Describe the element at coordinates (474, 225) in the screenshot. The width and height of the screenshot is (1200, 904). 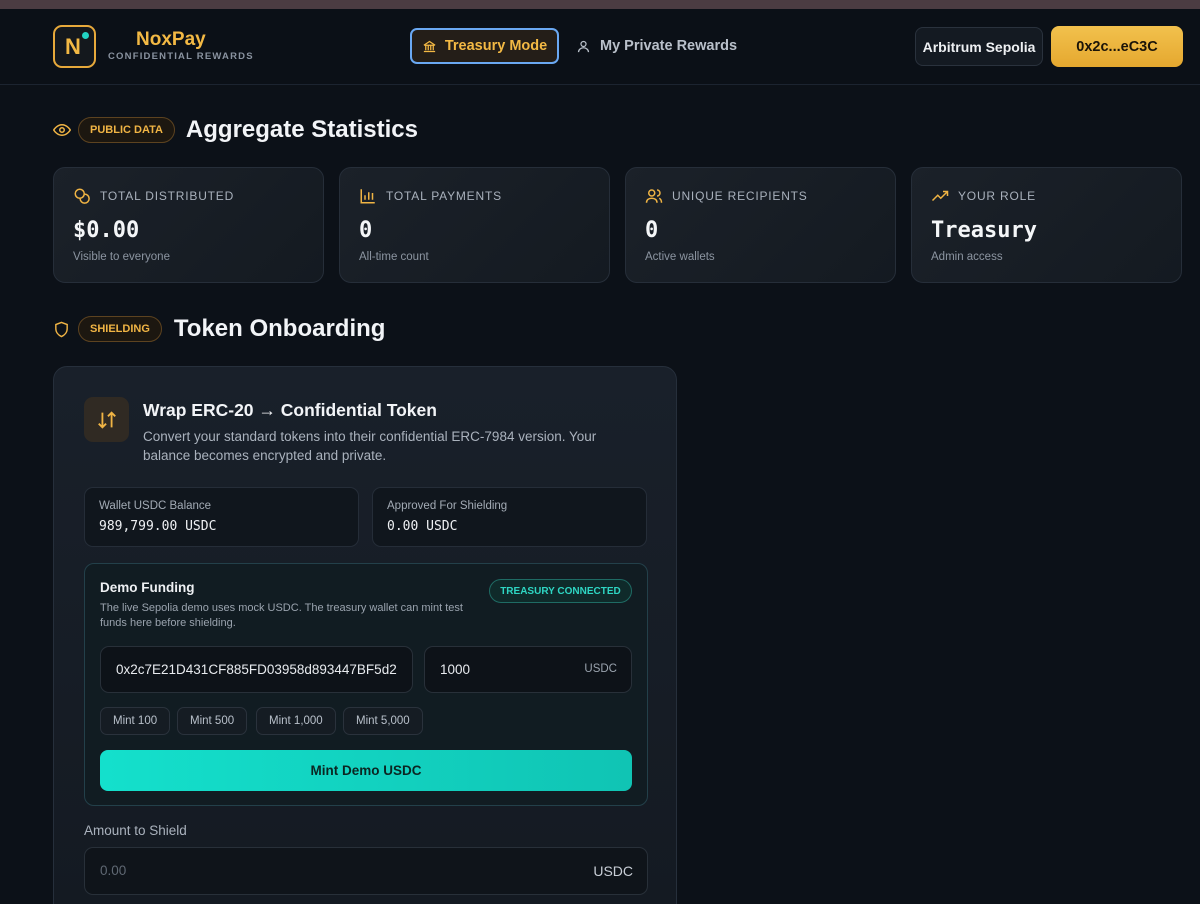
I see `stat-card-total-payments: TOTAL PAYMENTS 0 All-time count` at that location.